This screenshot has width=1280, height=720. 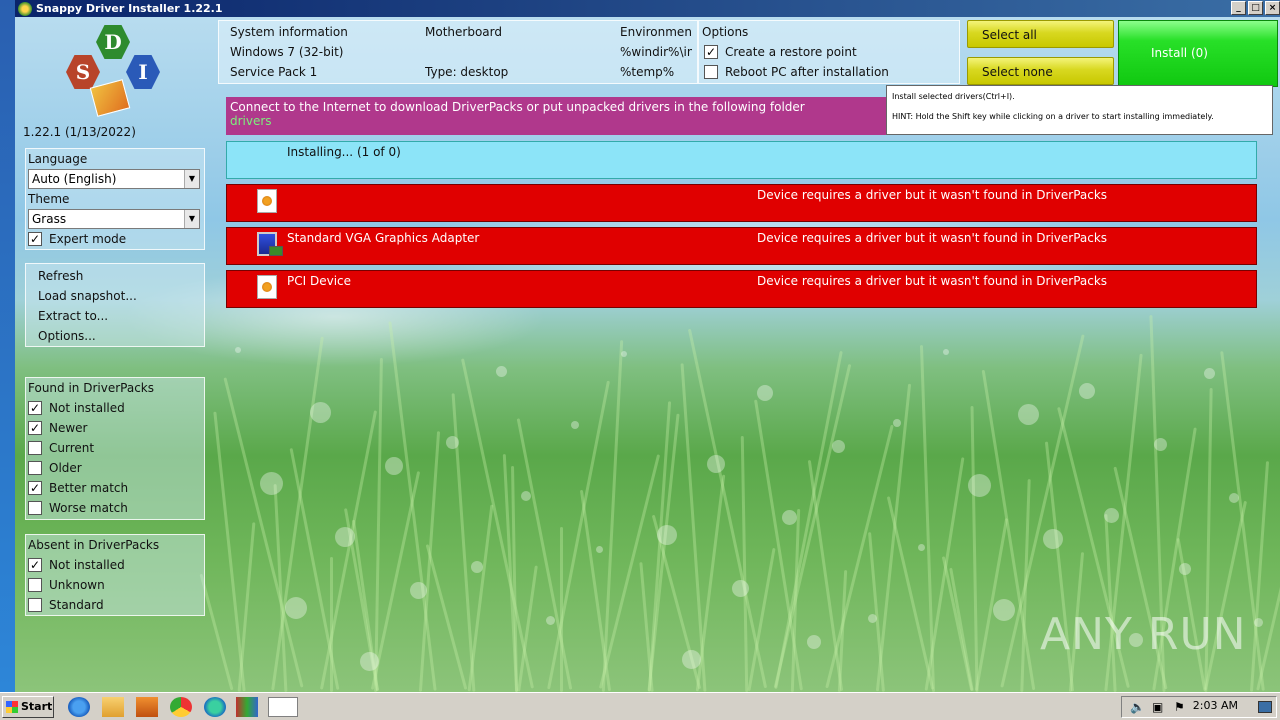 I want to click on absent-filter-checkbox: Unknown, so click(x=115, y=585).